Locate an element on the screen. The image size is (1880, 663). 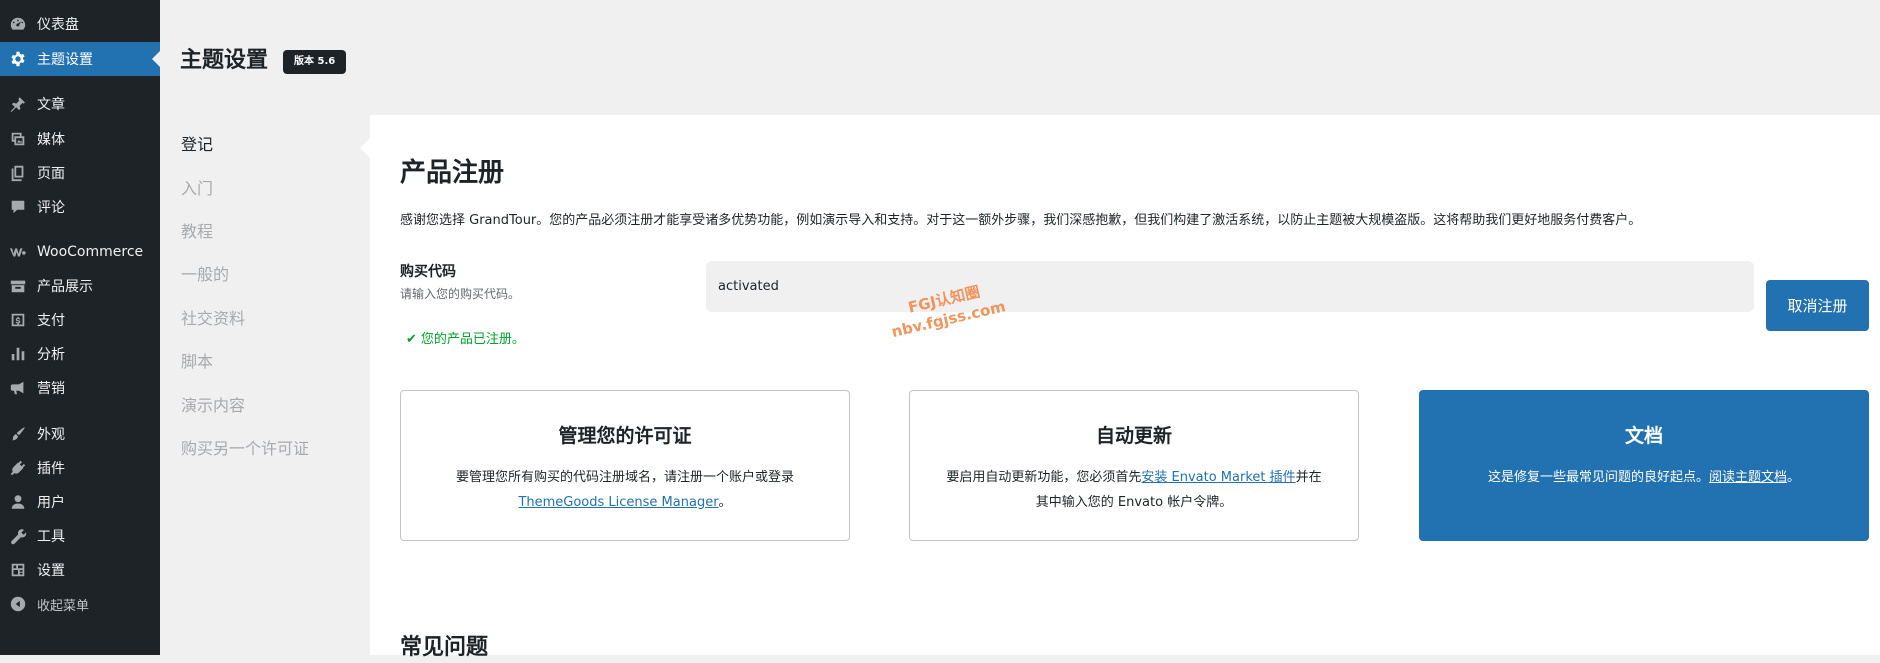
subnav-item-registration: 登记 is located at coordinates (197, 145).